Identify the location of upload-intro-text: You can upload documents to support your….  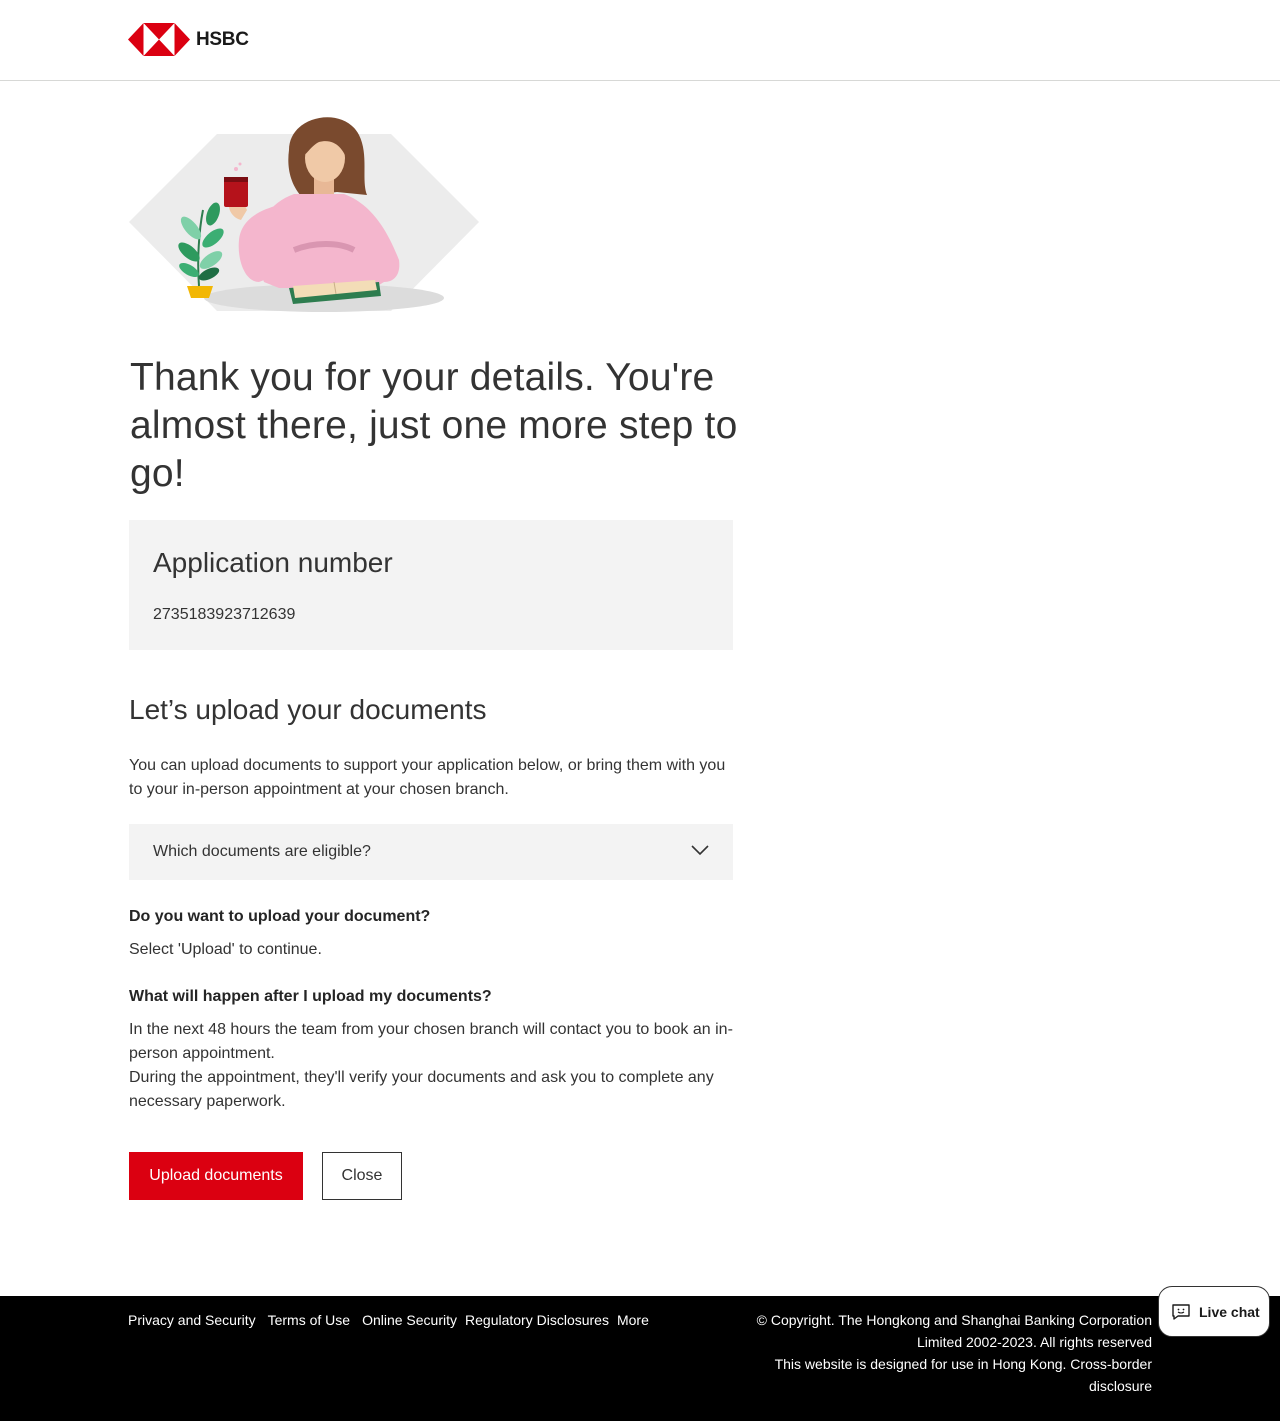
(427, 777).